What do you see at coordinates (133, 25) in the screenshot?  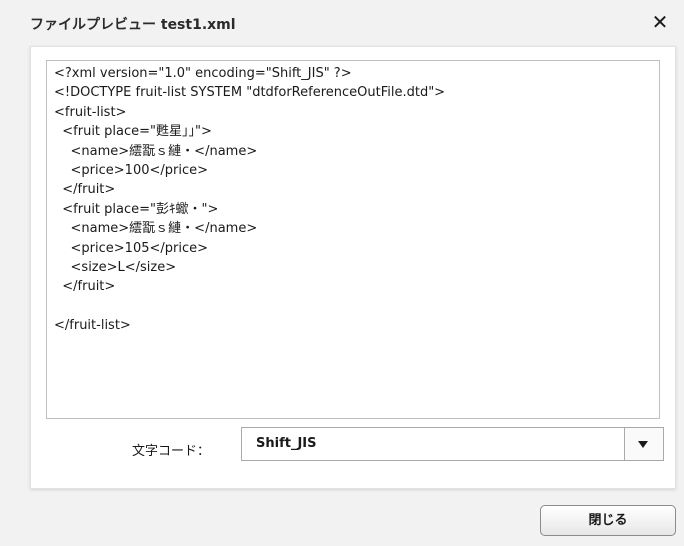 I see `dialog-title: ファイルプレビュー test1.xml` at bounding box center [133, 25].